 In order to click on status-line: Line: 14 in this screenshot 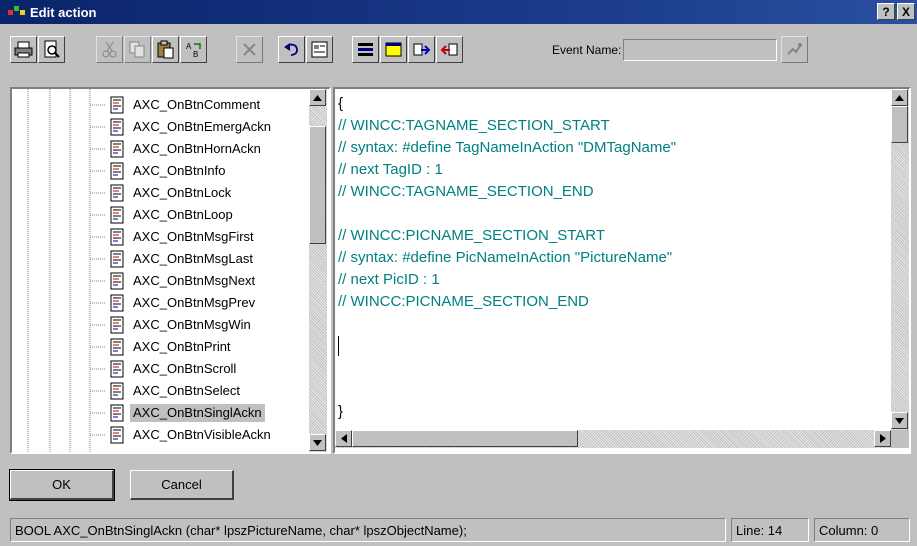, I will do `click(770, 530)`.